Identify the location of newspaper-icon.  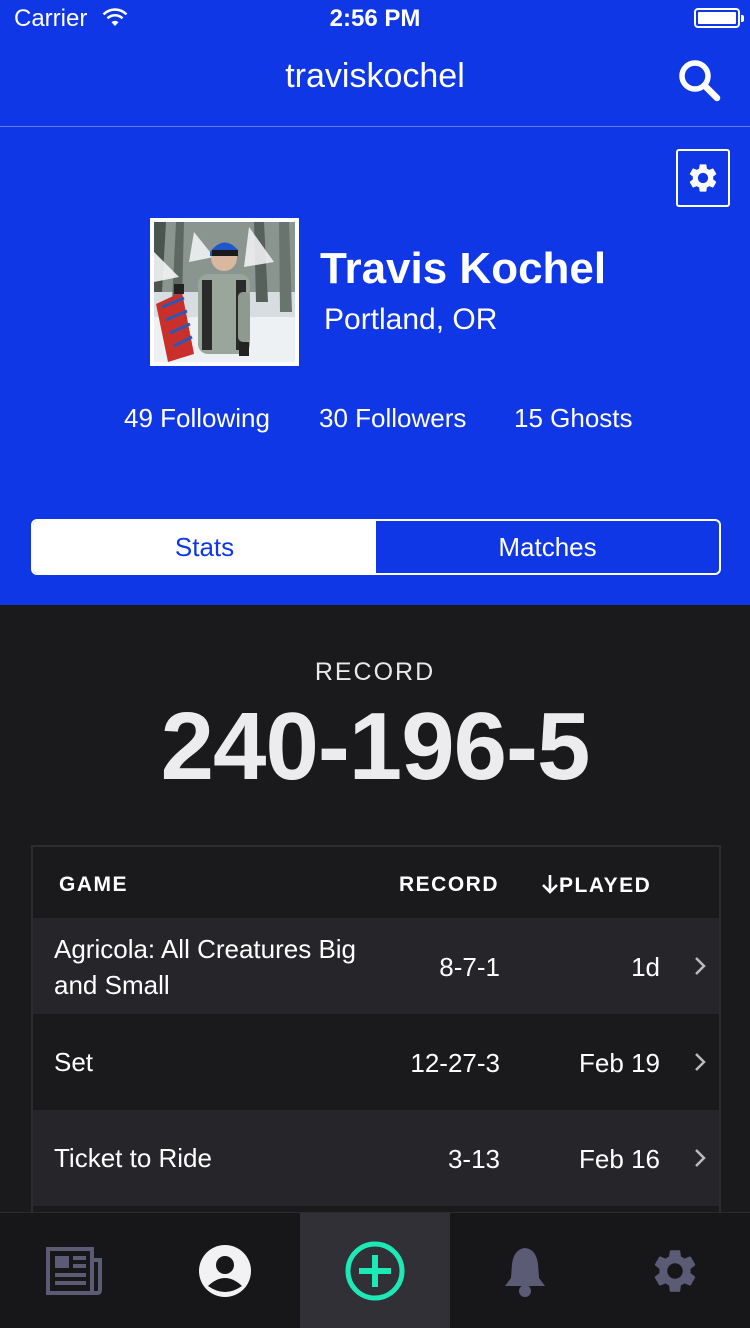
(74, 1270).